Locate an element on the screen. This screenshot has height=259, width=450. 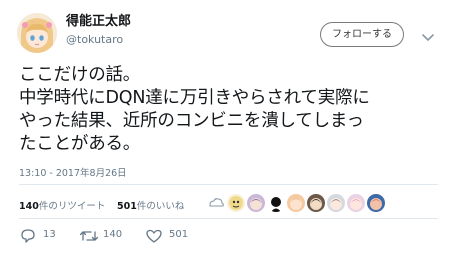
tweet-line: やった結果、近所のコンビニを潰してしまっ is located at coordinates (191, 121).